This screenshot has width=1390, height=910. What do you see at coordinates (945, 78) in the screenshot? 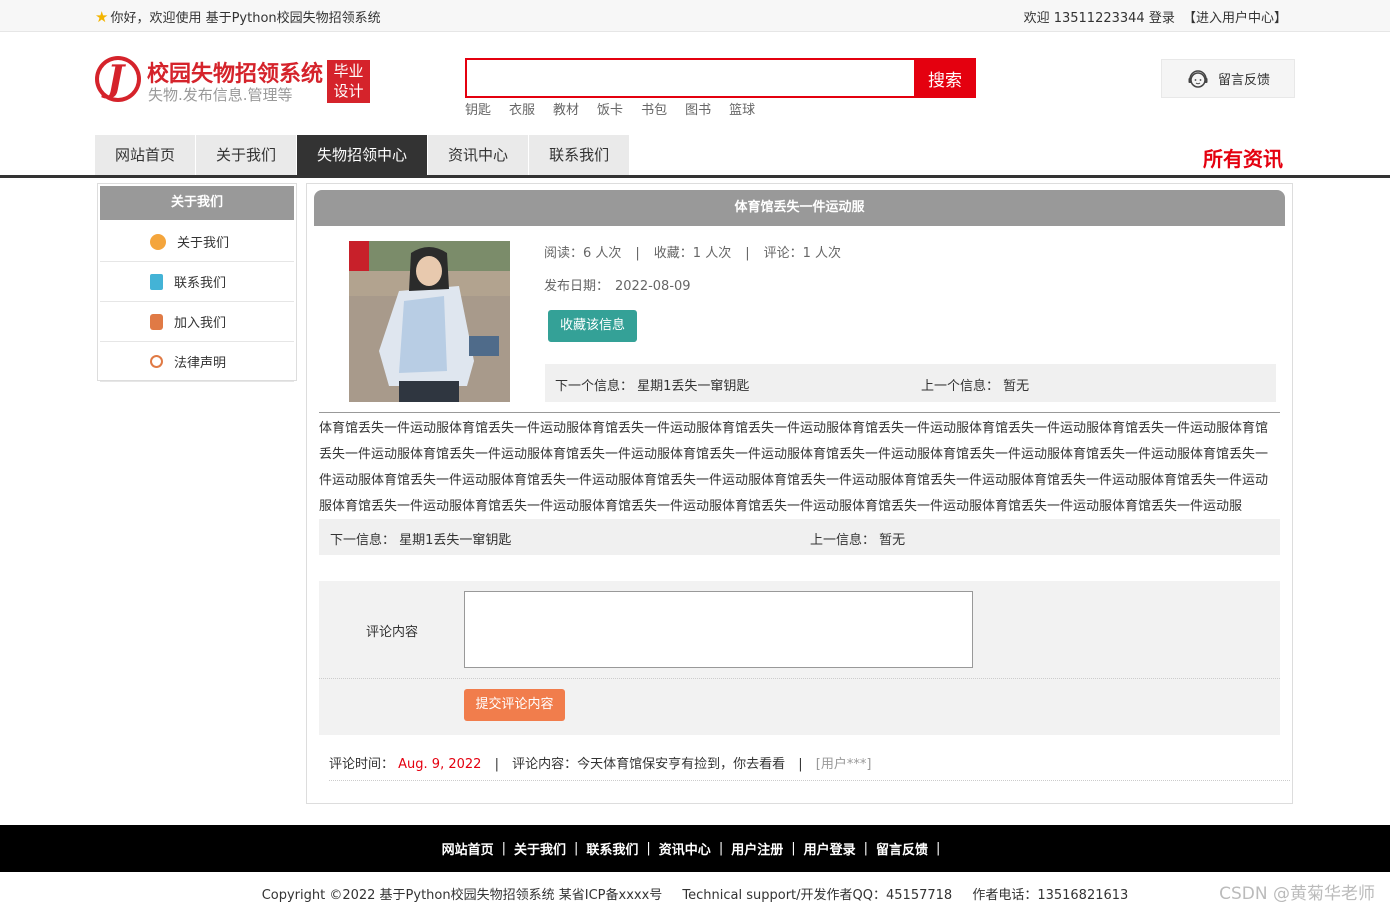
I see `search-button: 搜索` at bounding box center [945, 78].